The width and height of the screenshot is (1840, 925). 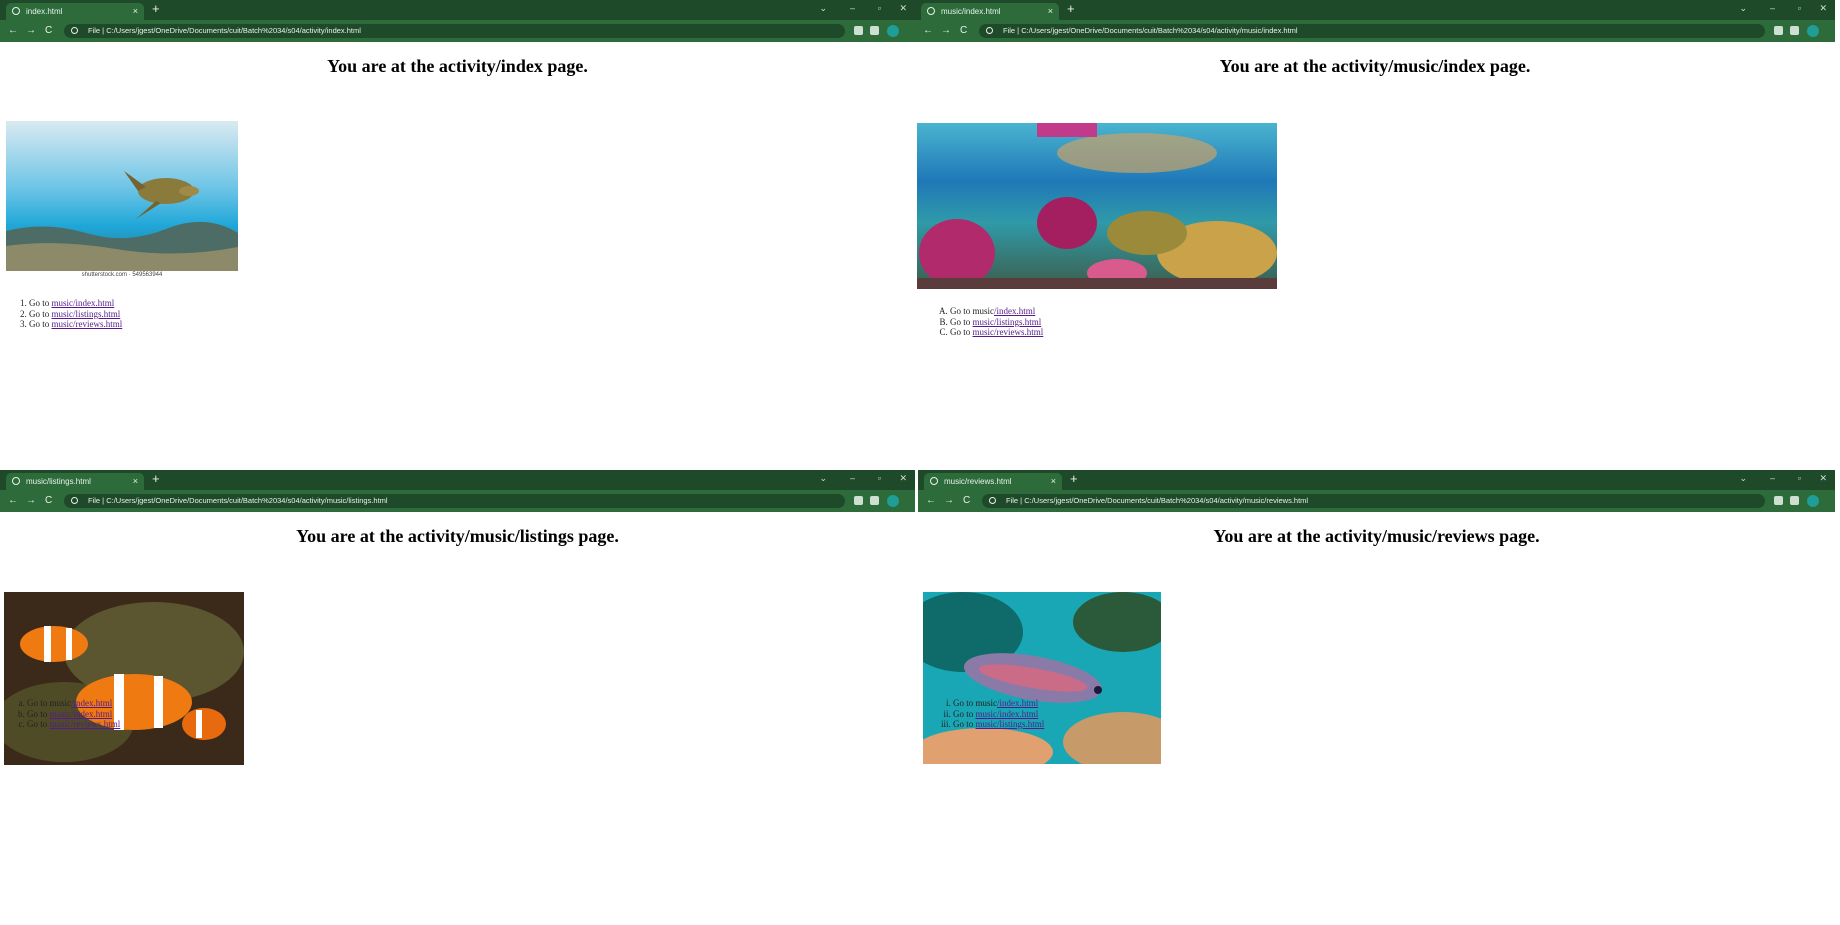 What do you see at coordinates (124, 678) in the screenshot?
I see `clownfish-image` at bounding box center [124, 678].